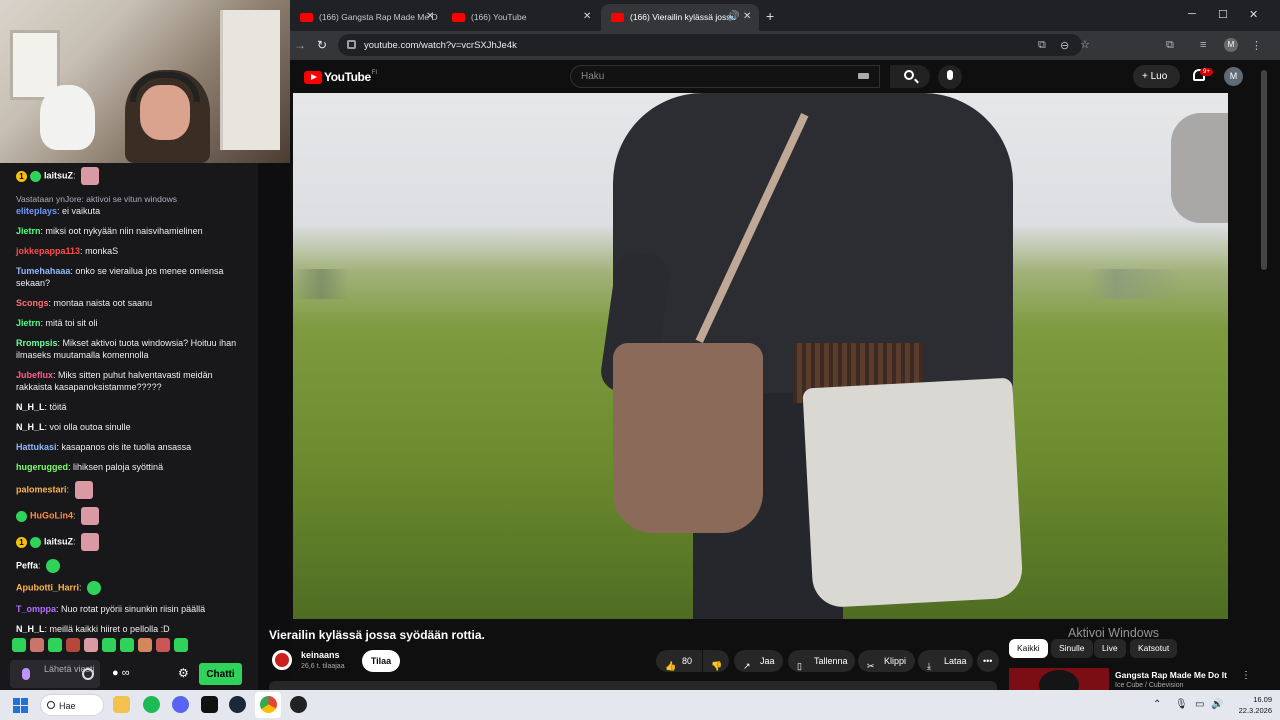  I want to click on recommendation-menu-icon: ⋮, so click(1246, 675).